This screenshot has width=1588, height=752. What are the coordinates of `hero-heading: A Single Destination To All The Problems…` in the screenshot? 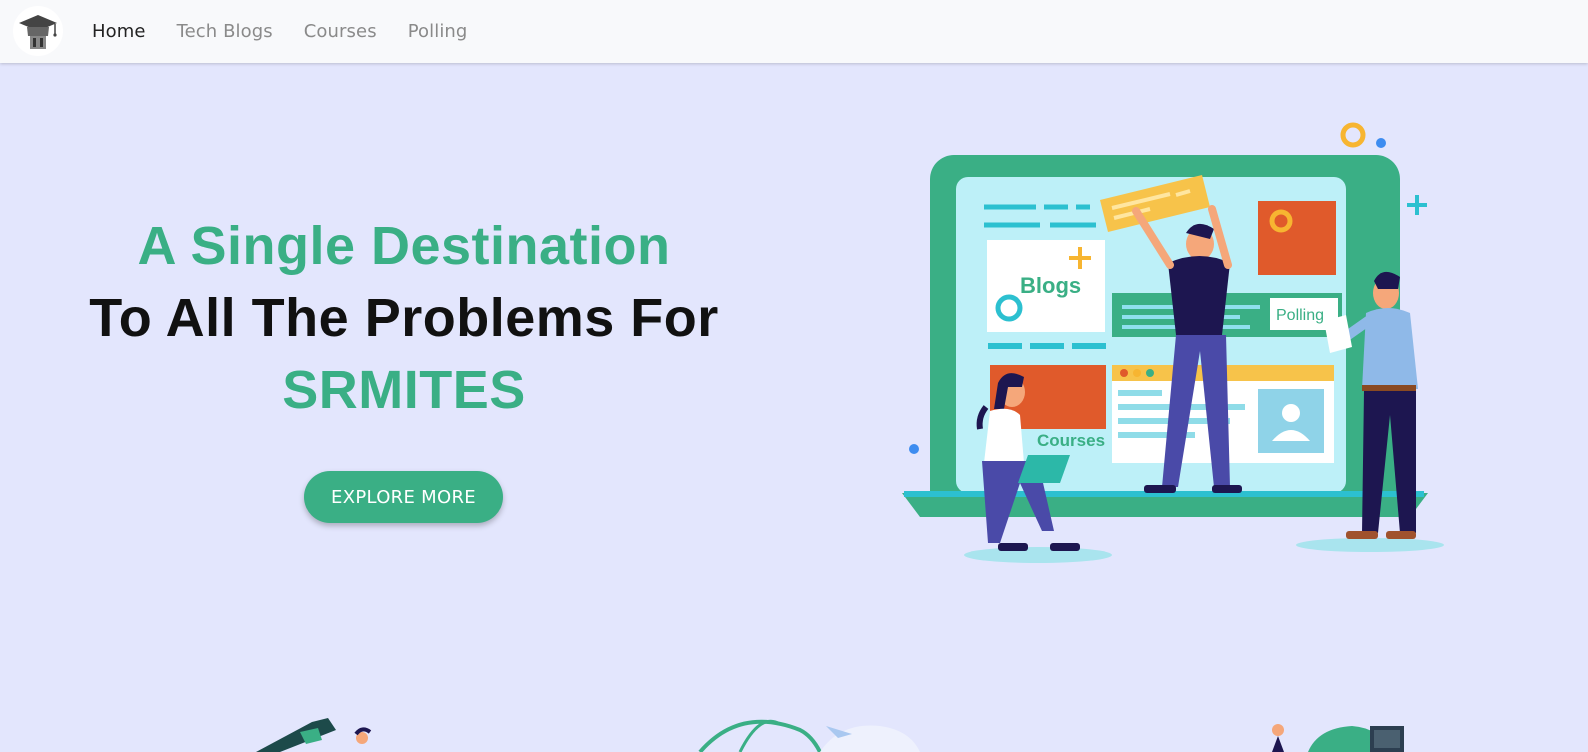 It's located at (404, 318).